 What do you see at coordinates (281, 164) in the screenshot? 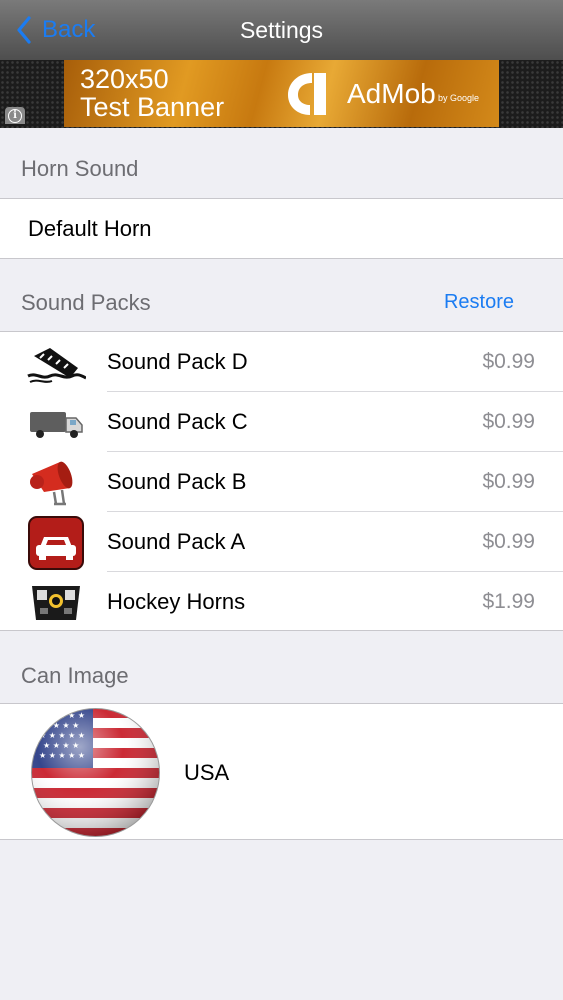
I see `horn-sound-header: Horn Sound` at bounding box center [281, 164].